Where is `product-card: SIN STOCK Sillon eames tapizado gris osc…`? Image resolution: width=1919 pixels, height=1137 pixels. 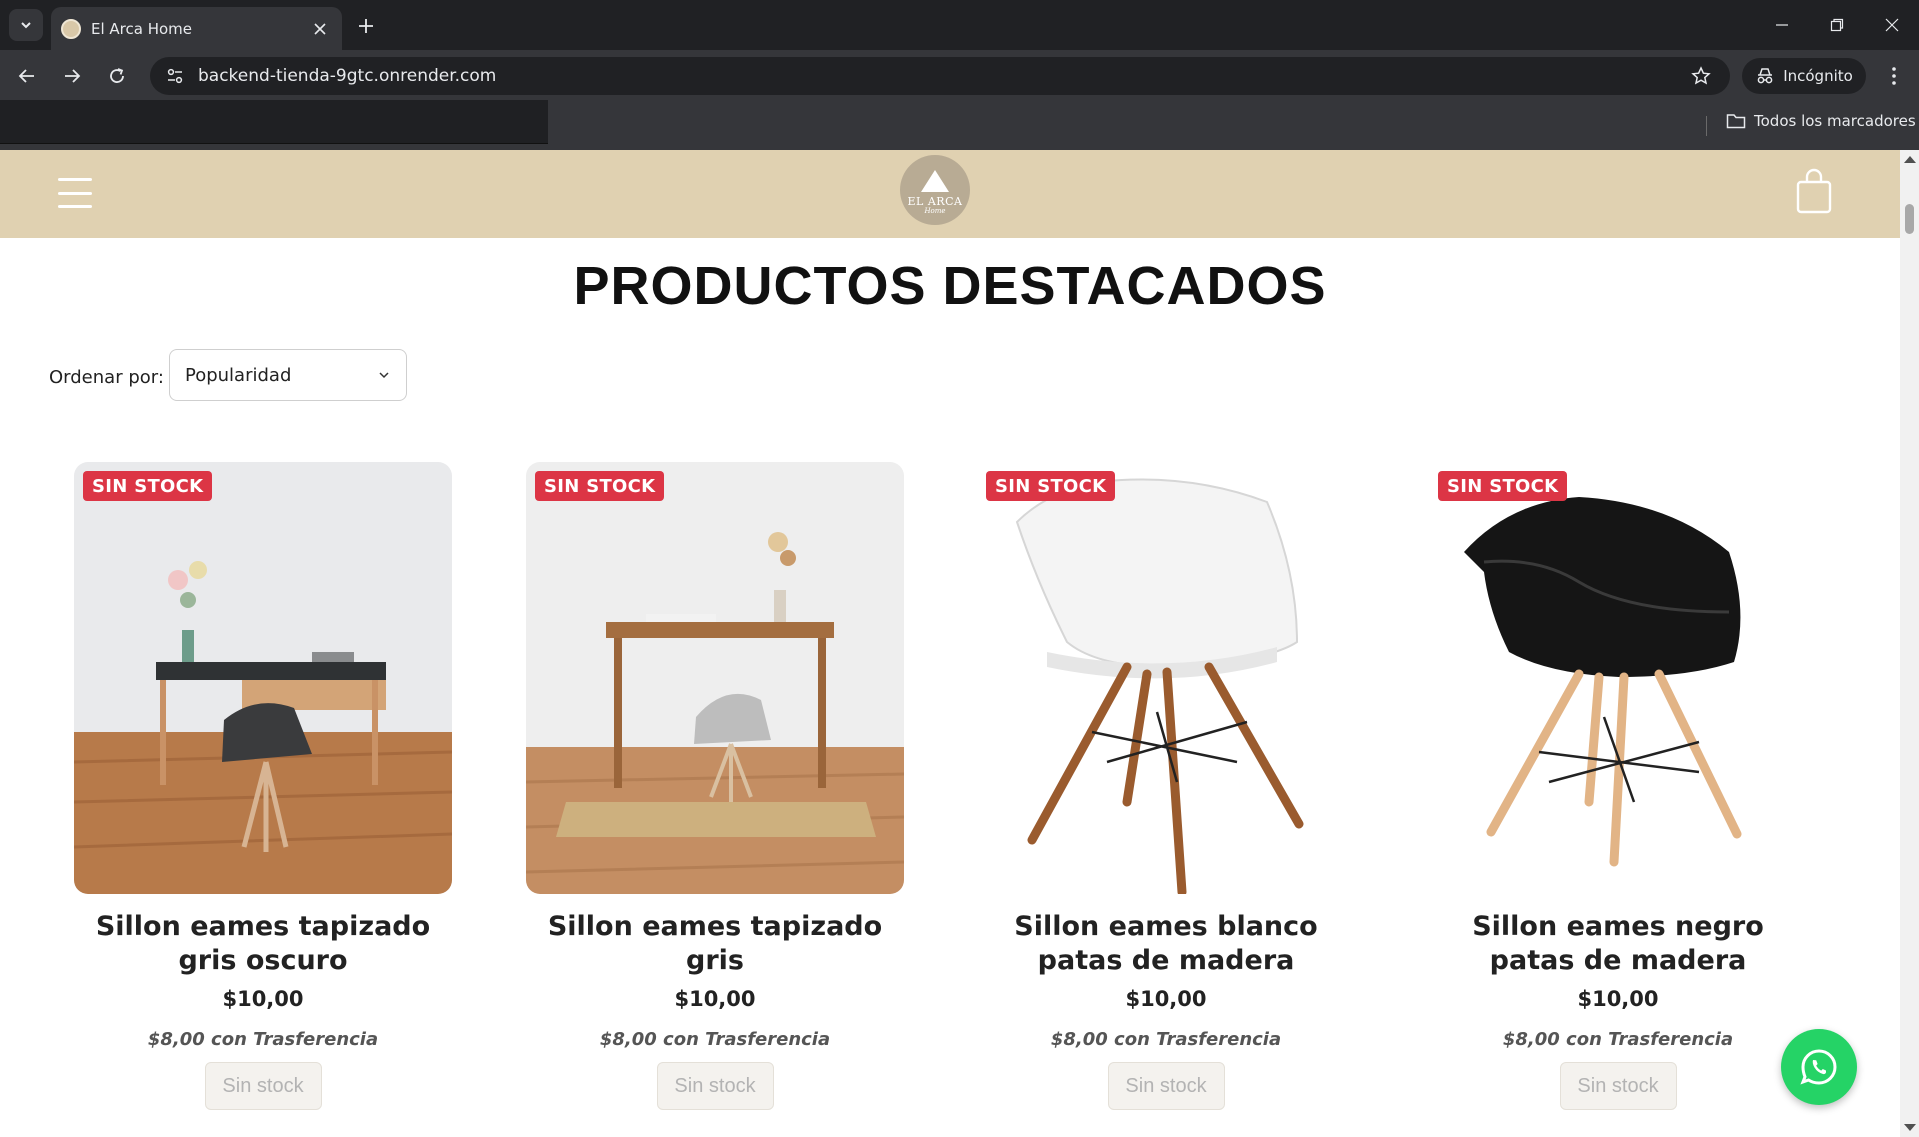 product-card: SIN STOCK Sillon eames tapizado gris osc… is located at coordinates (263, 786).